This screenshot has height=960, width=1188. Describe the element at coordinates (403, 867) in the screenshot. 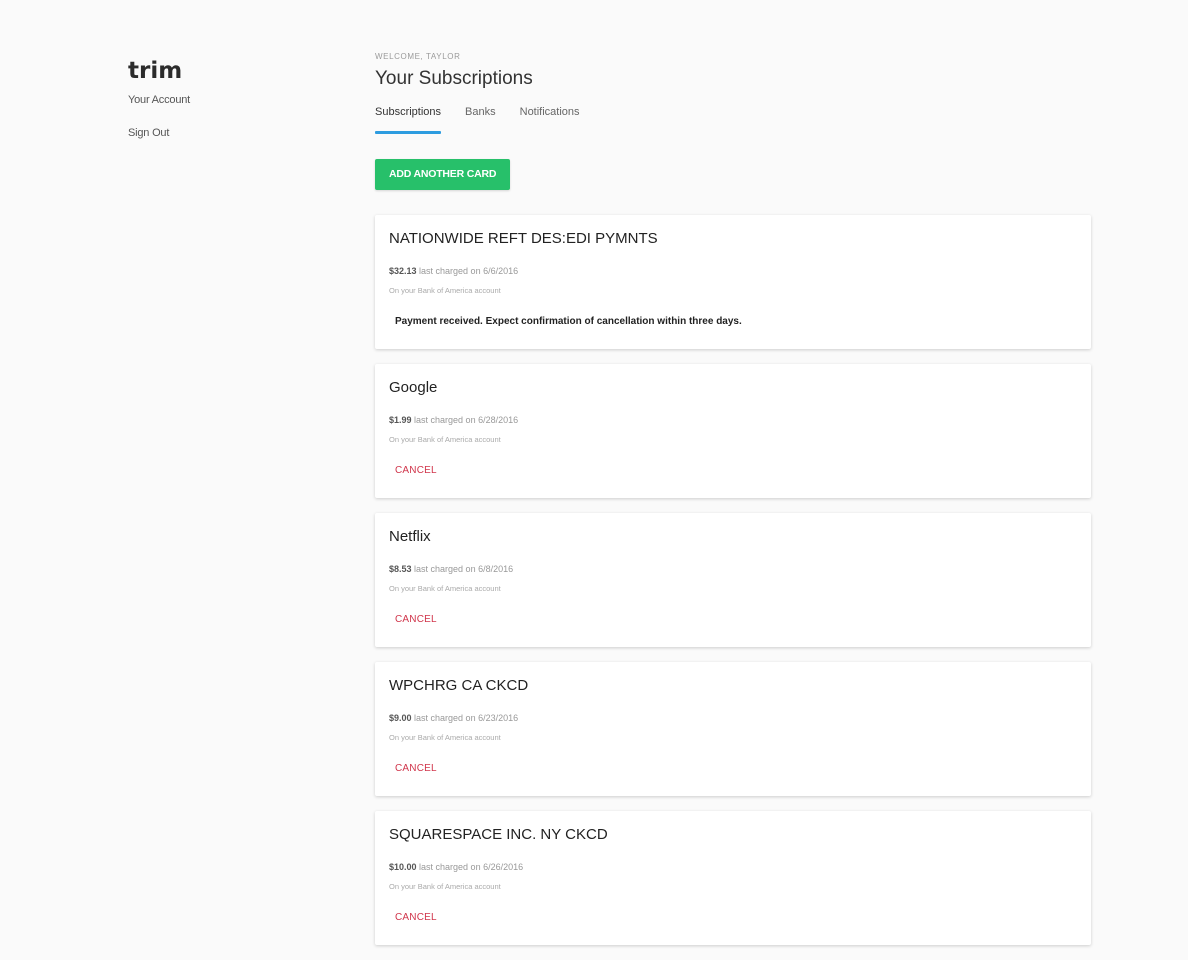

I see `charge-amount: $10.00` at that location.